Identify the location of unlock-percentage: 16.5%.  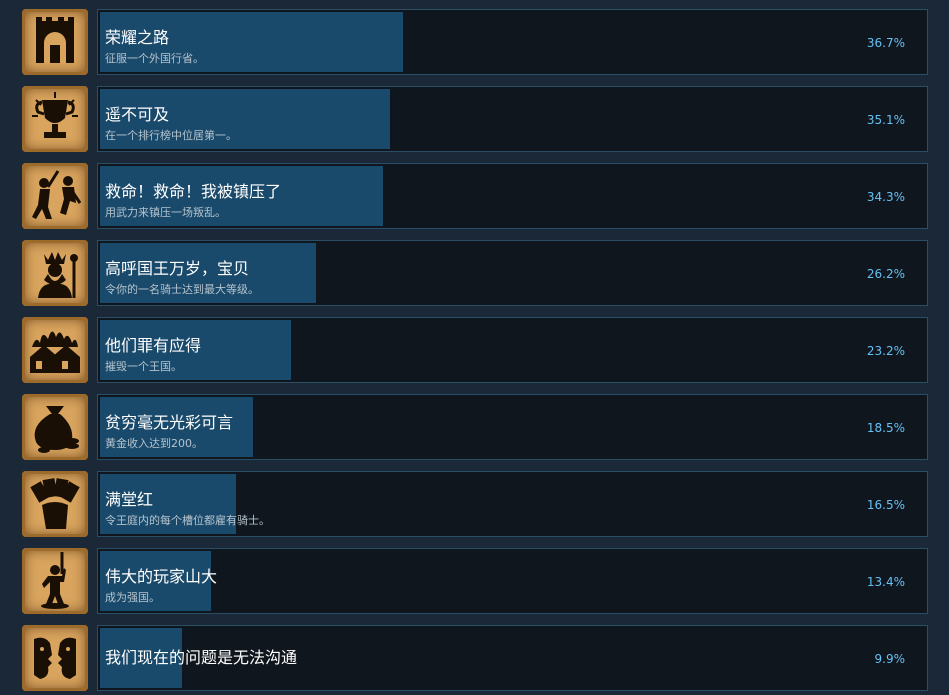
(885, 505).